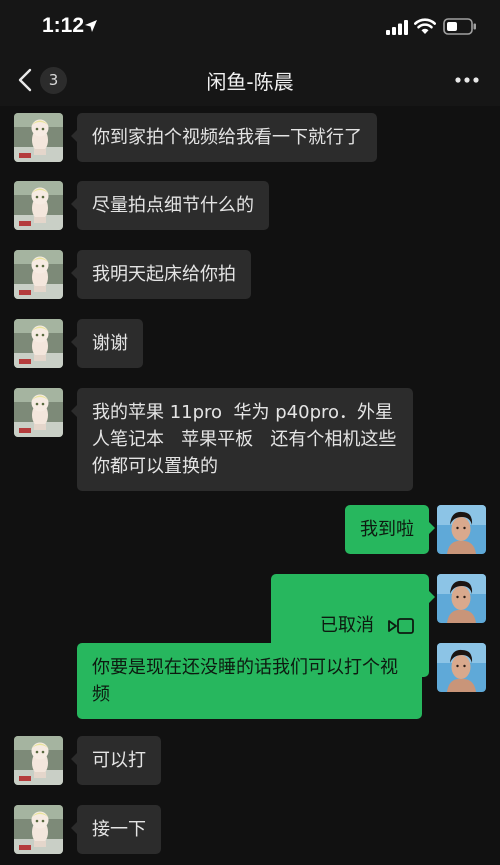  What do you see at coordinates (397, 27) in the screenshot?
I see `cellular-signal-icon` at bounding box center [397, 27].